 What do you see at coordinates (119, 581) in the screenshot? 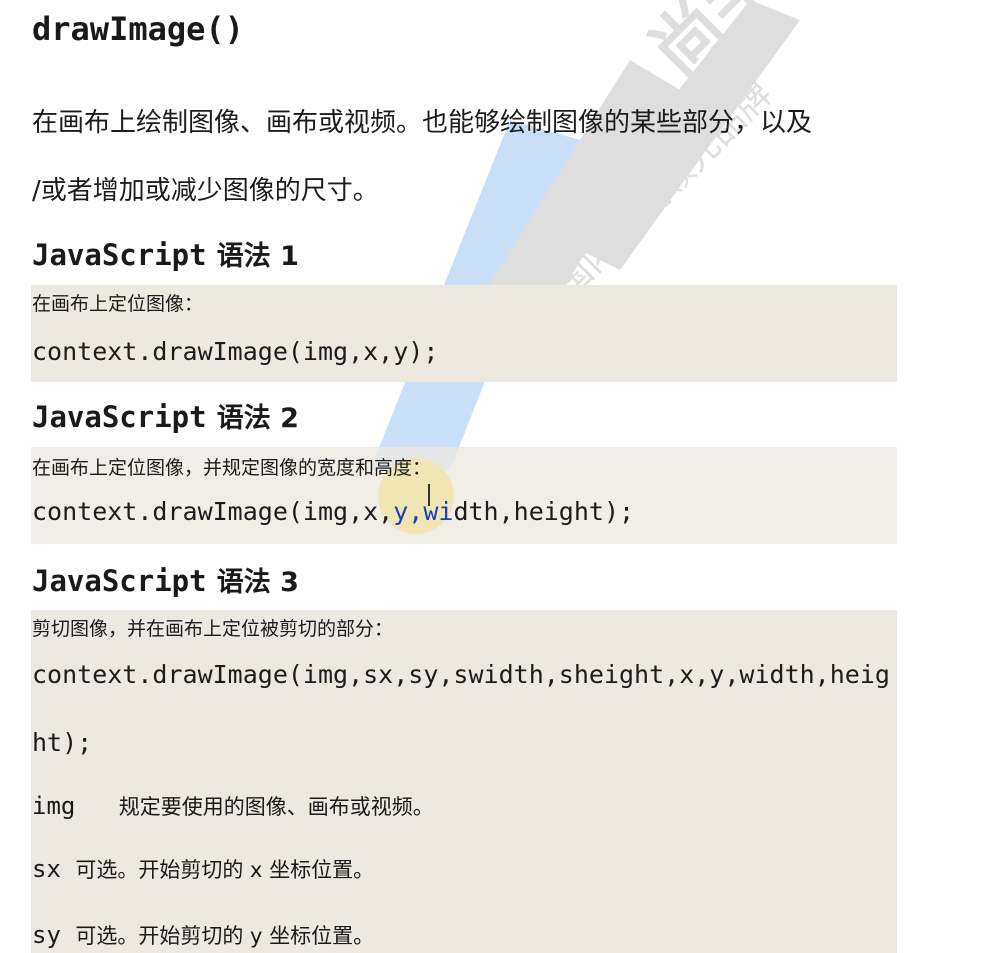
I see `syntax-3-heading-code: JavaScript` at bounding box center [119, 581].